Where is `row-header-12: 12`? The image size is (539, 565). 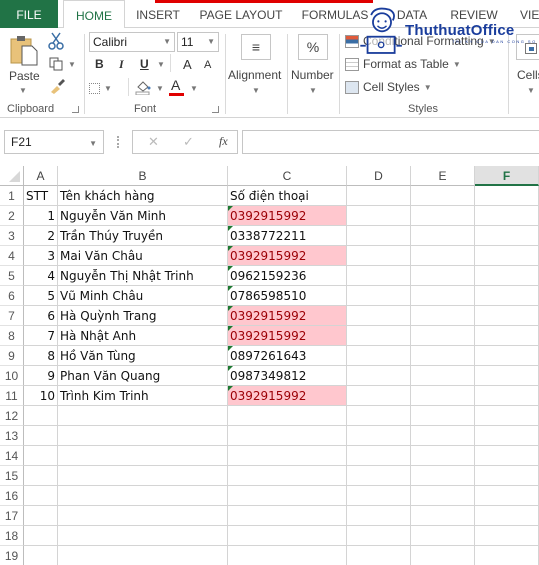
row-header-12: 12 is located at coordinates (12, 416).